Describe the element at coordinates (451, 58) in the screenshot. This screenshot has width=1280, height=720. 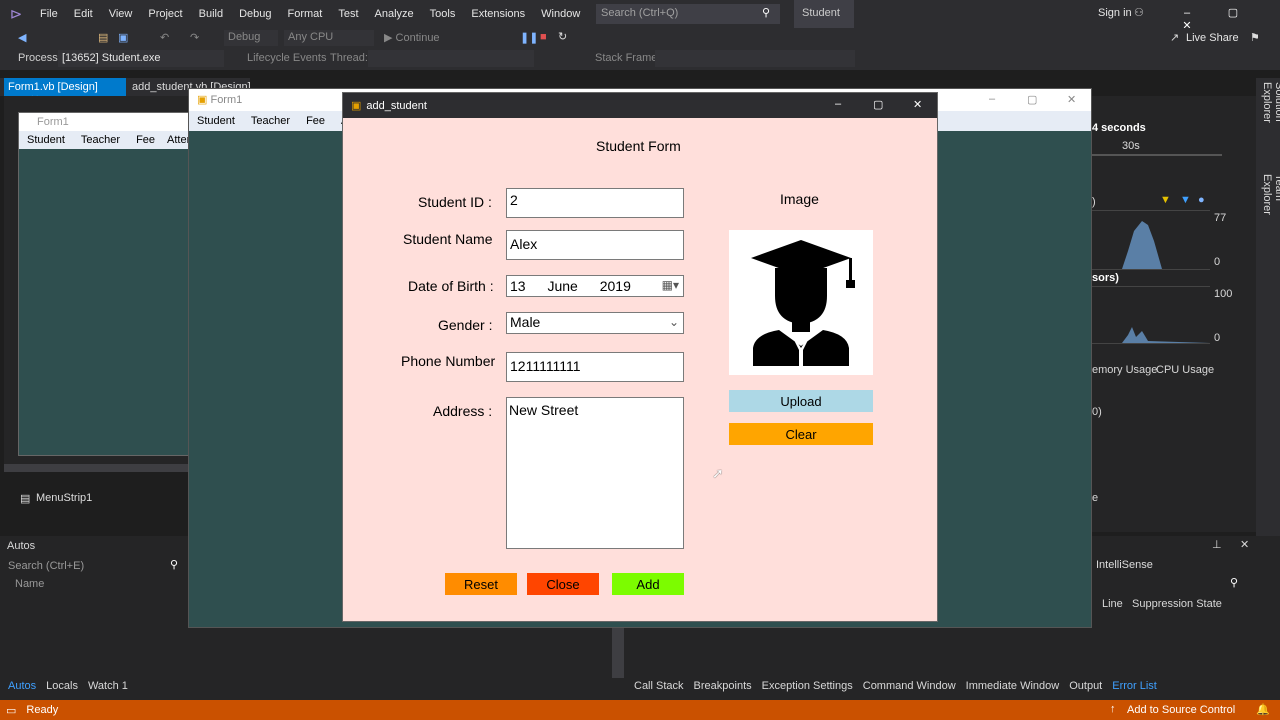
I see `thread-dropdown` at that location.